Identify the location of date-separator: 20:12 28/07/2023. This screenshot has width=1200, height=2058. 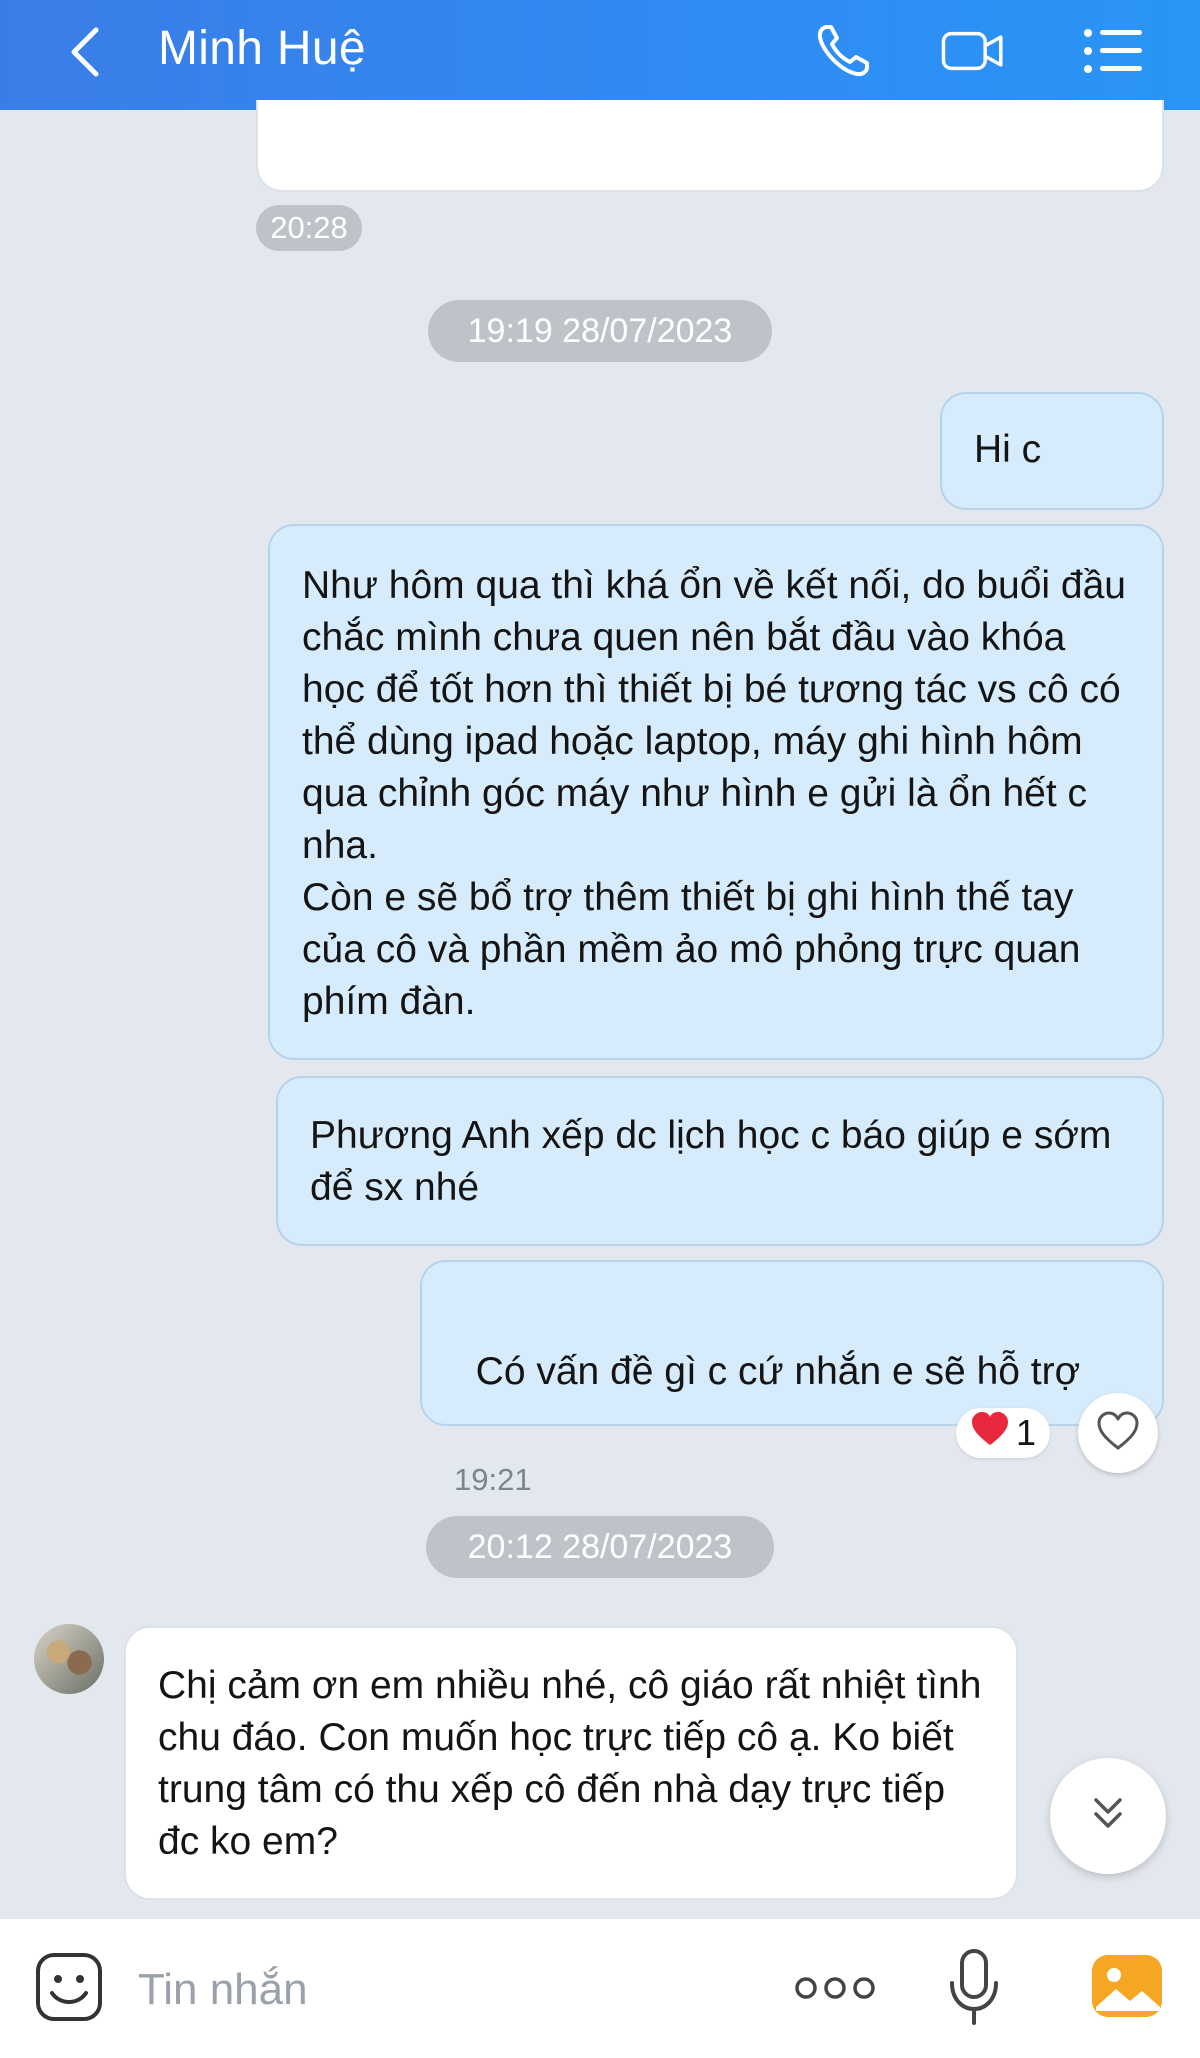
(600, 1547).